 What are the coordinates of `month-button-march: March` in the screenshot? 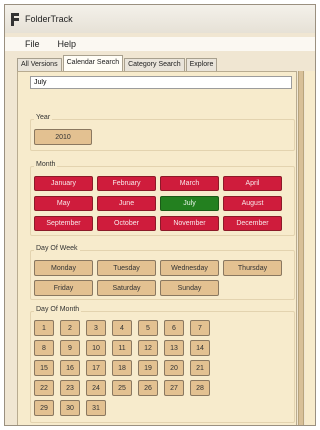 It's located at (189, 183).